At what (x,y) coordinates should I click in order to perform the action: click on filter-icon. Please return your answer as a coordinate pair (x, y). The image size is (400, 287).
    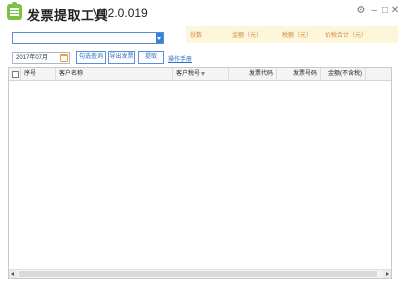
    Looking at the image, I should click on (203, 74).